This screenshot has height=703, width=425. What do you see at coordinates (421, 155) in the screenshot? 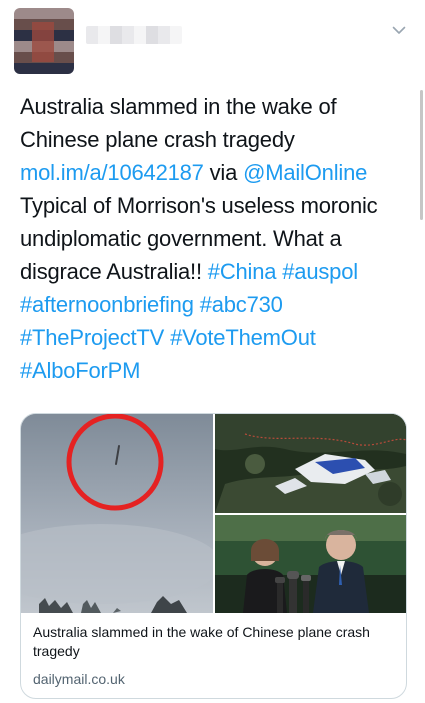
I see `scrollbar` at bounding box center [421, 155].